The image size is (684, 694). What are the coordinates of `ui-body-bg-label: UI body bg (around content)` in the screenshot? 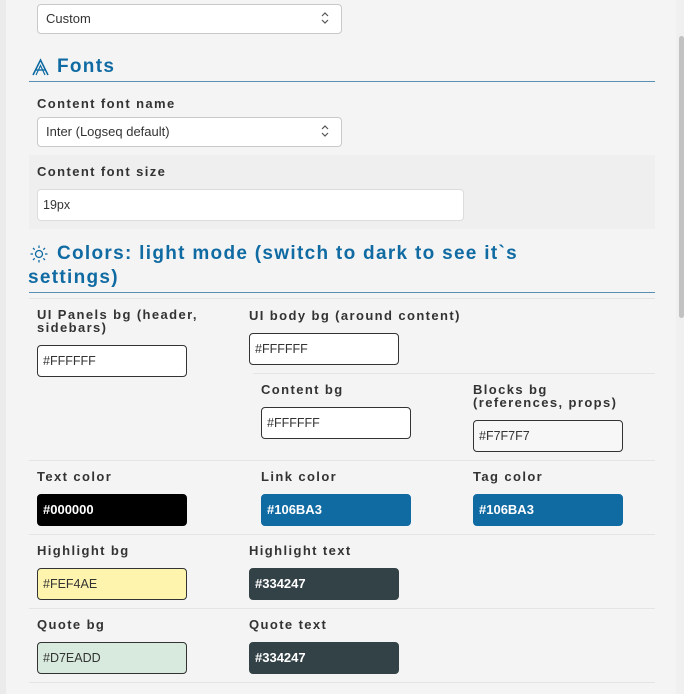 It's located at (355, 315).